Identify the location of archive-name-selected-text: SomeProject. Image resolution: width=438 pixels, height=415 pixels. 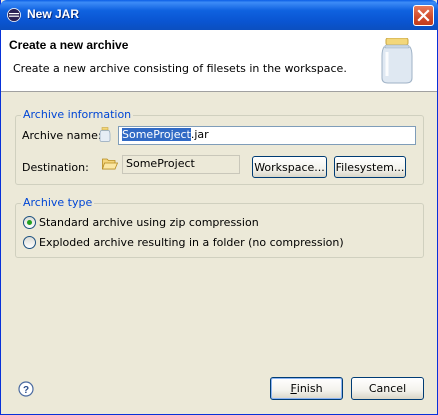
(156, 134).